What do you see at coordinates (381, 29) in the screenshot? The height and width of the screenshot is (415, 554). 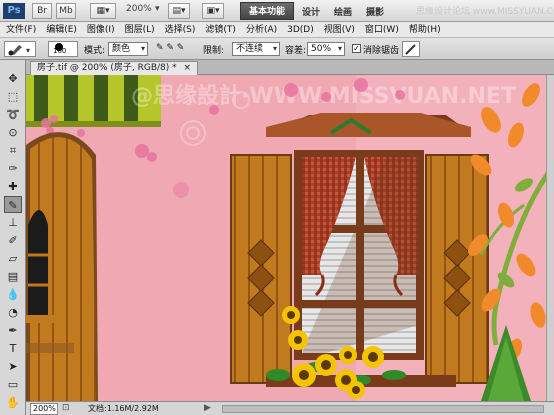 I see `menu-window: 窗口(W)` at bounding box center [381, 29].